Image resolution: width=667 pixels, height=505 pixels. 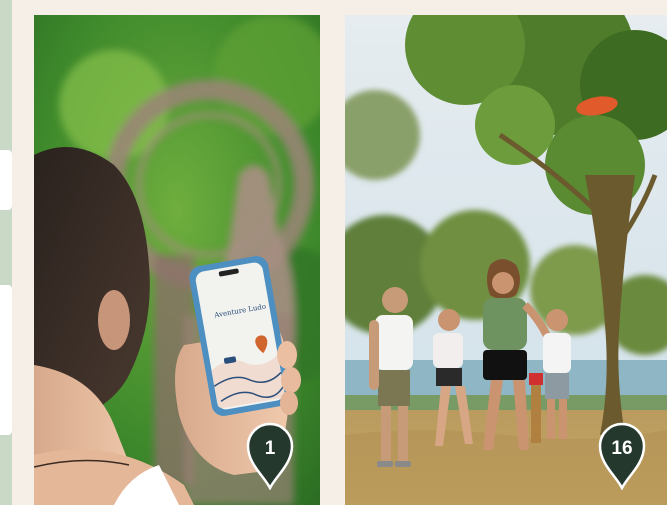 I want to click on pin-number: 16, so click(x=622, y=448).